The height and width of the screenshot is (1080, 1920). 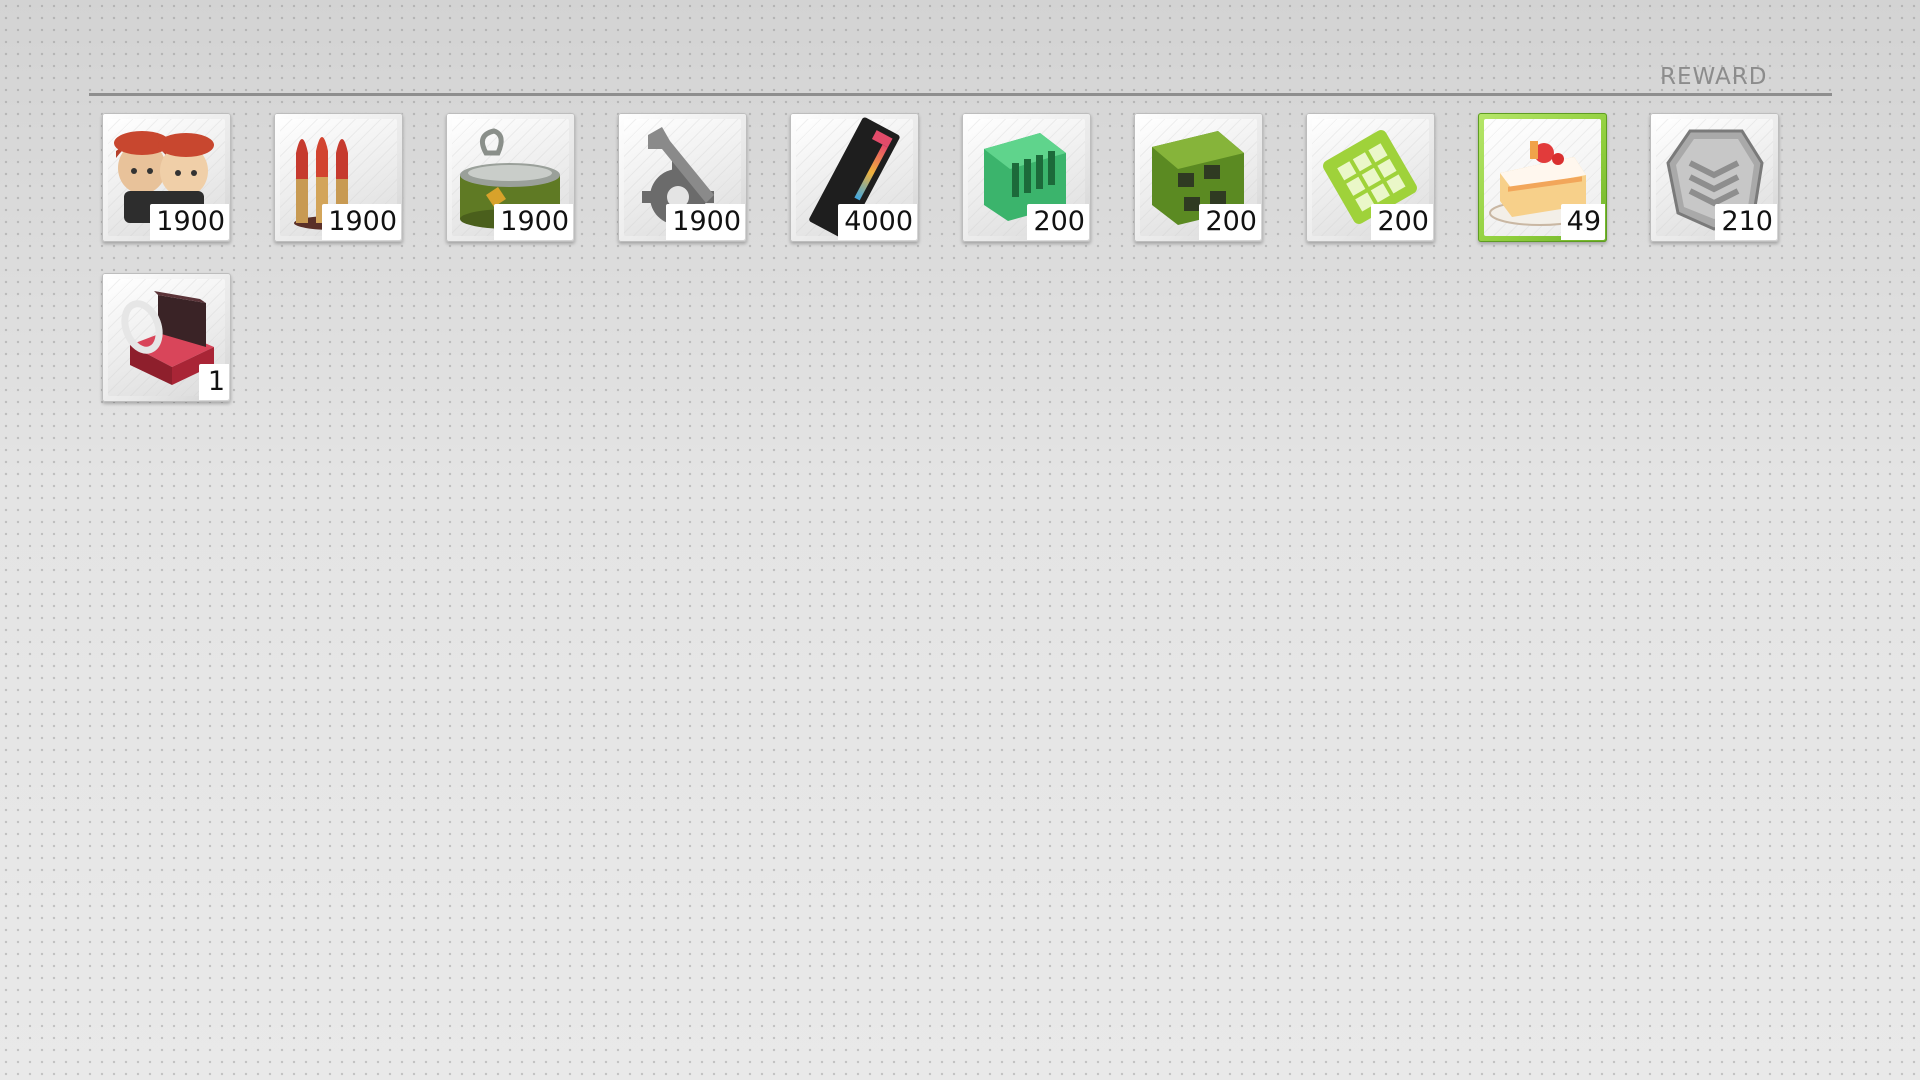 What do you see at coordinates (1370, 177) in the screenshot?
I see `reward-card-grid-chip: 200` at bounding box center [1370, 177].